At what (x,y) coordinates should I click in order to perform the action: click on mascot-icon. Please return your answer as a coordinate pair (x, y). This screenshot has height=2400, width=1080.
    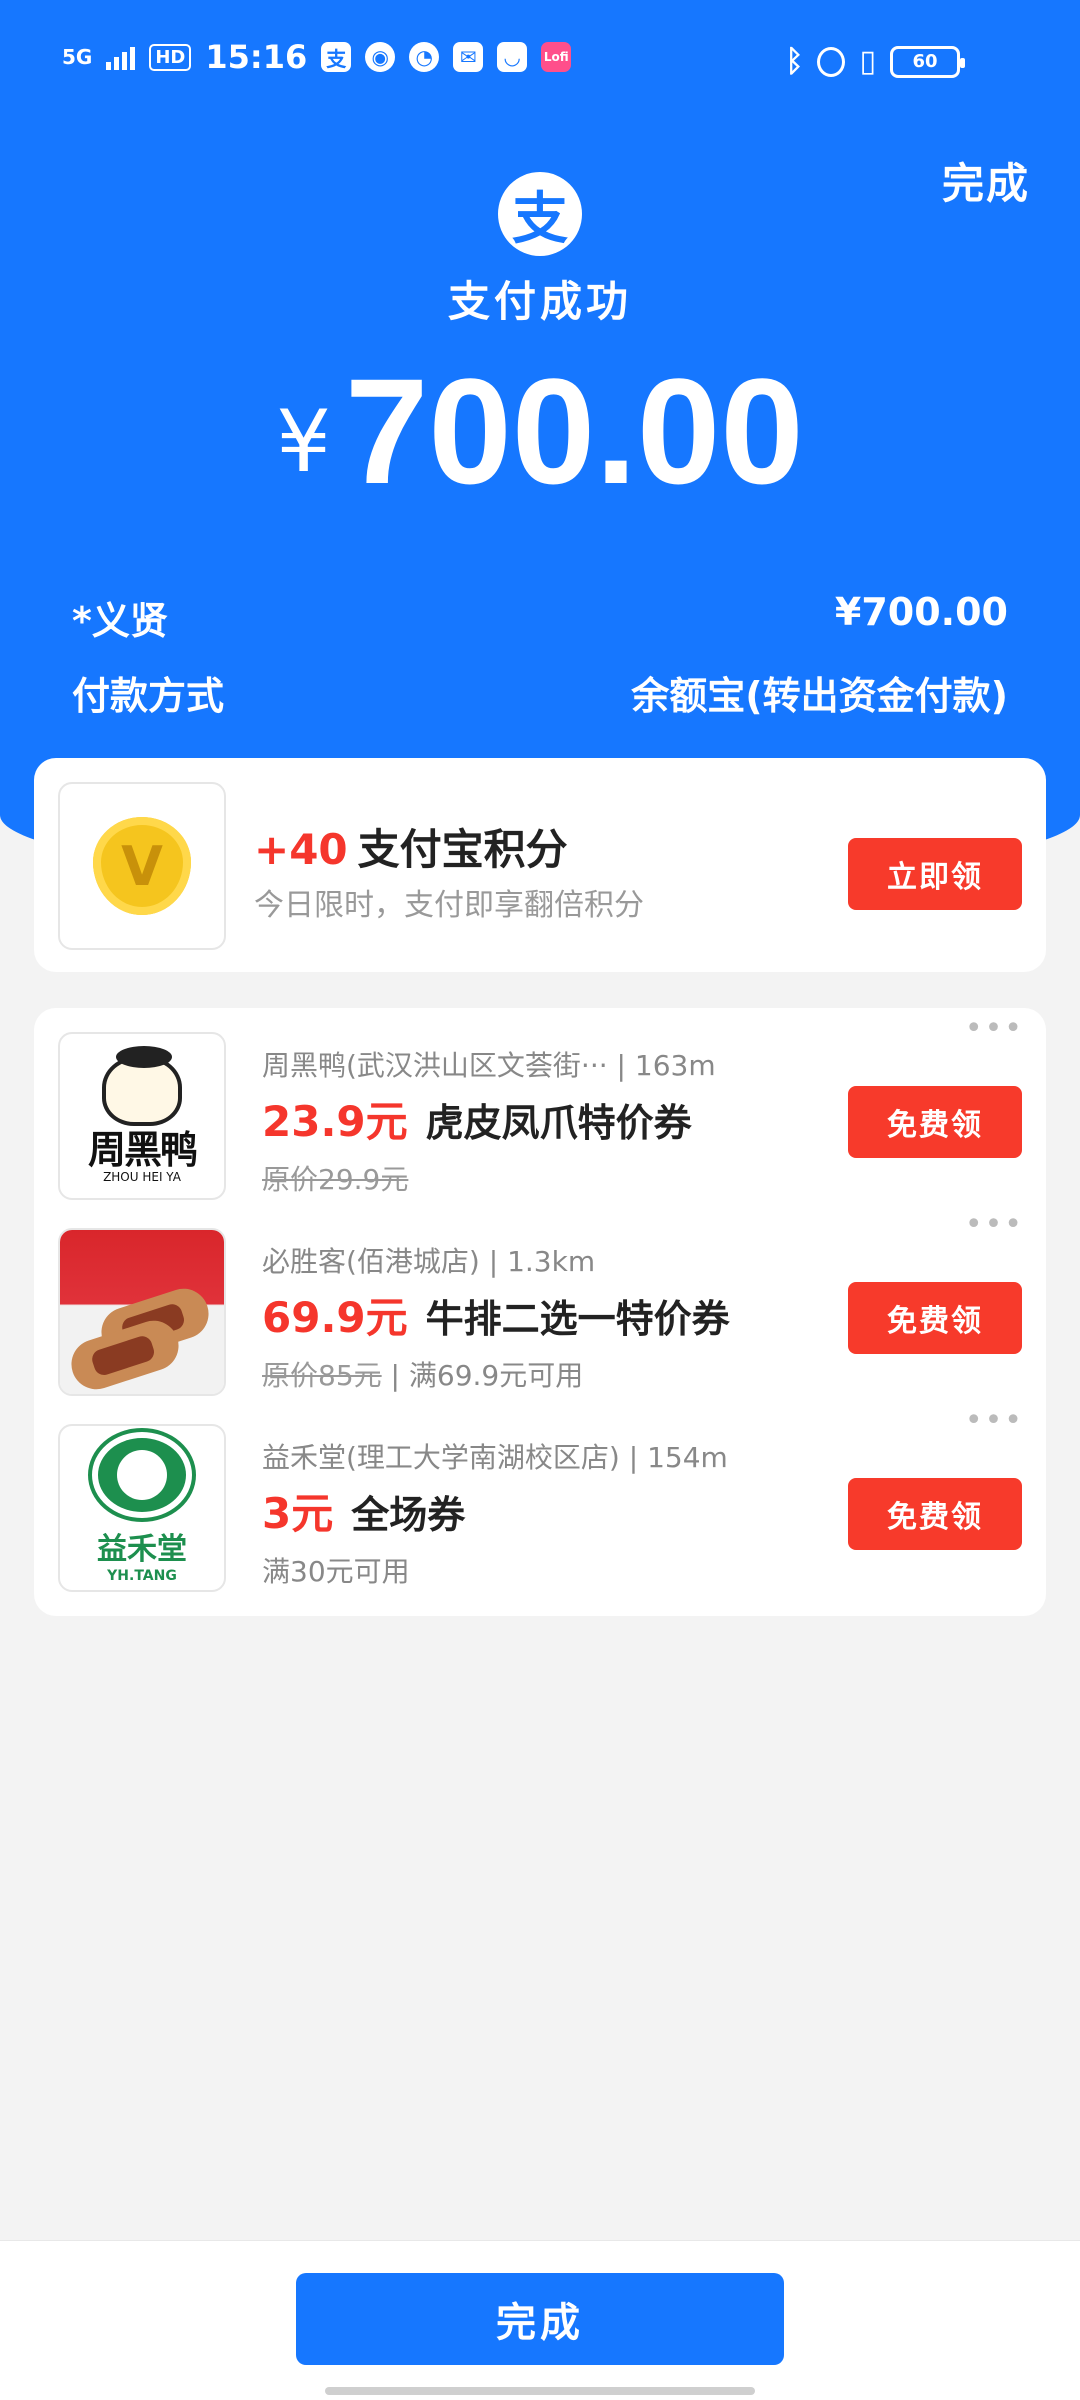
    Looking at the image, I should click on (142, 1086).